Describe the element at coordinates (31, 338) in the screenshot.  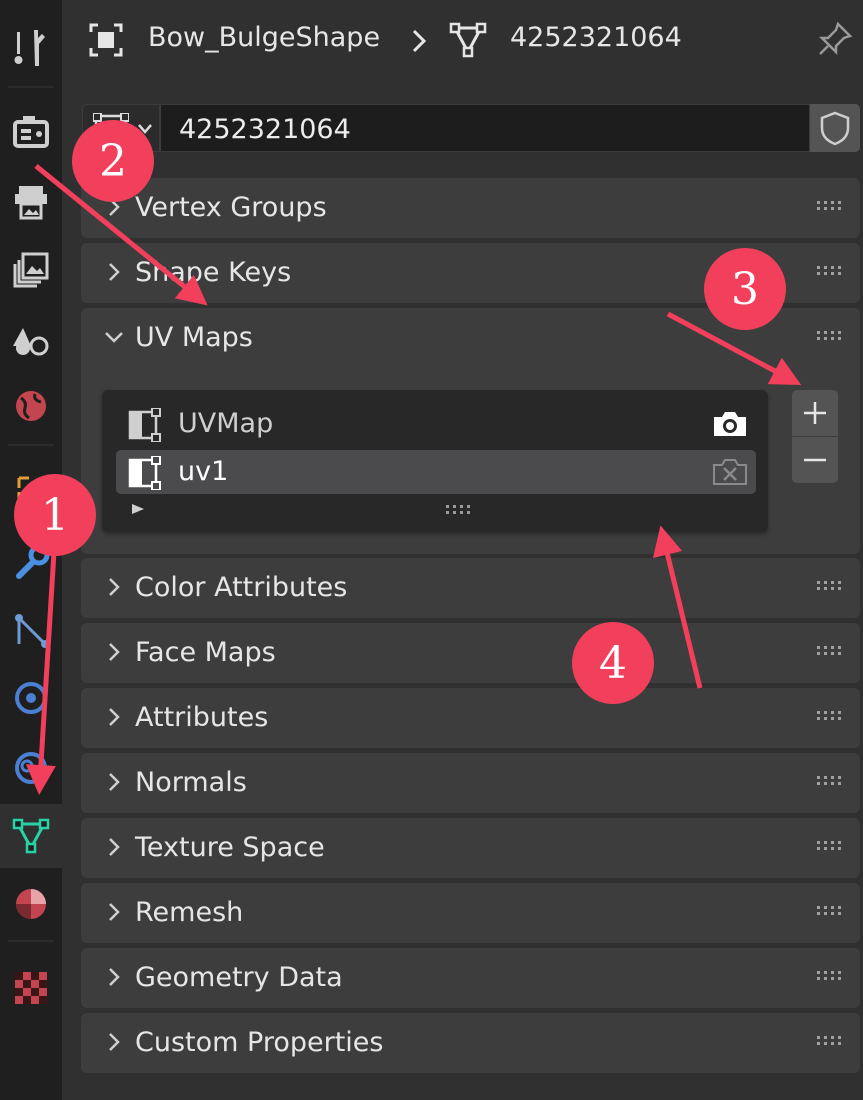
I see `scene-icon` at that location.